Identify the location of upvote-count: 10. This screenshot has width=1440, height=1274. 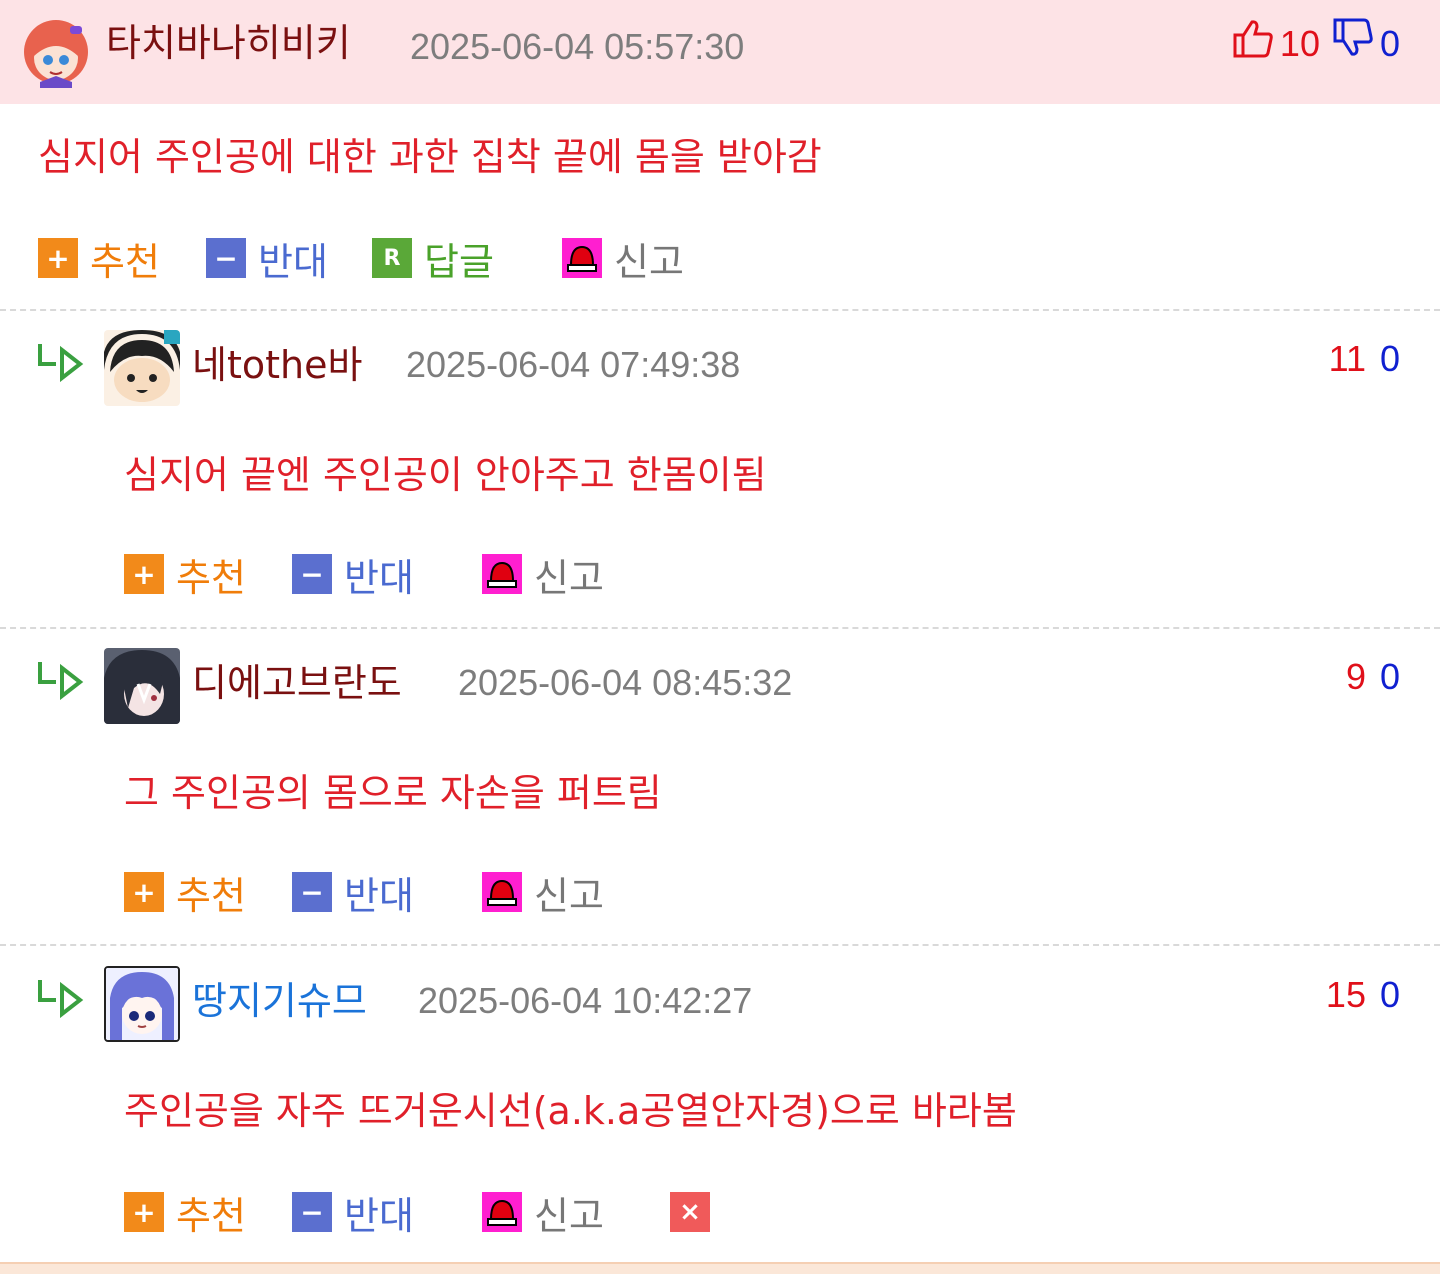
(1299, 43).